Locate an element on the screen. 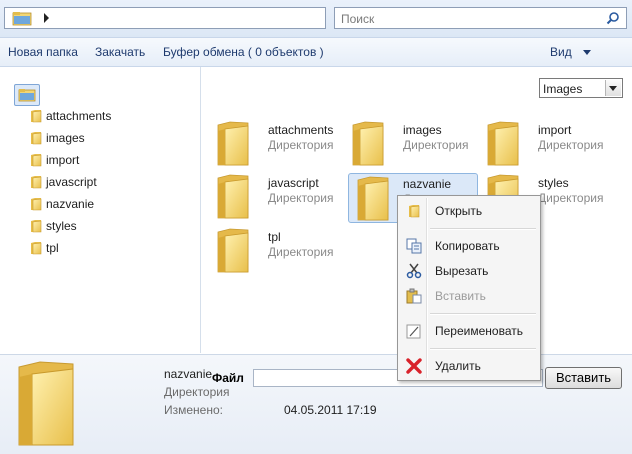 Image resolution: width=632 pixels, height=454 pixels. search-placeholder: Поиск is located at coordinates (357, 19).